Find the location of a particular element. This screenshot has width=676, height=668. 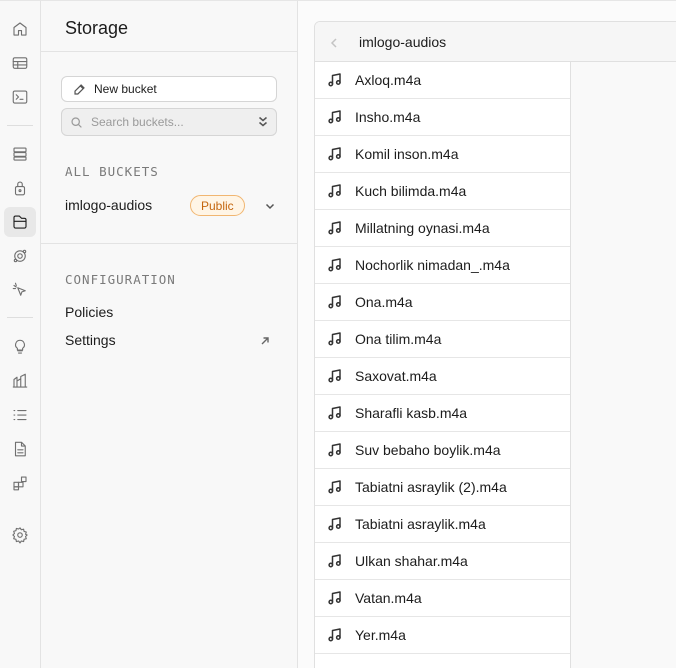

settings-link: Settings is located at coordinates (90, 340).